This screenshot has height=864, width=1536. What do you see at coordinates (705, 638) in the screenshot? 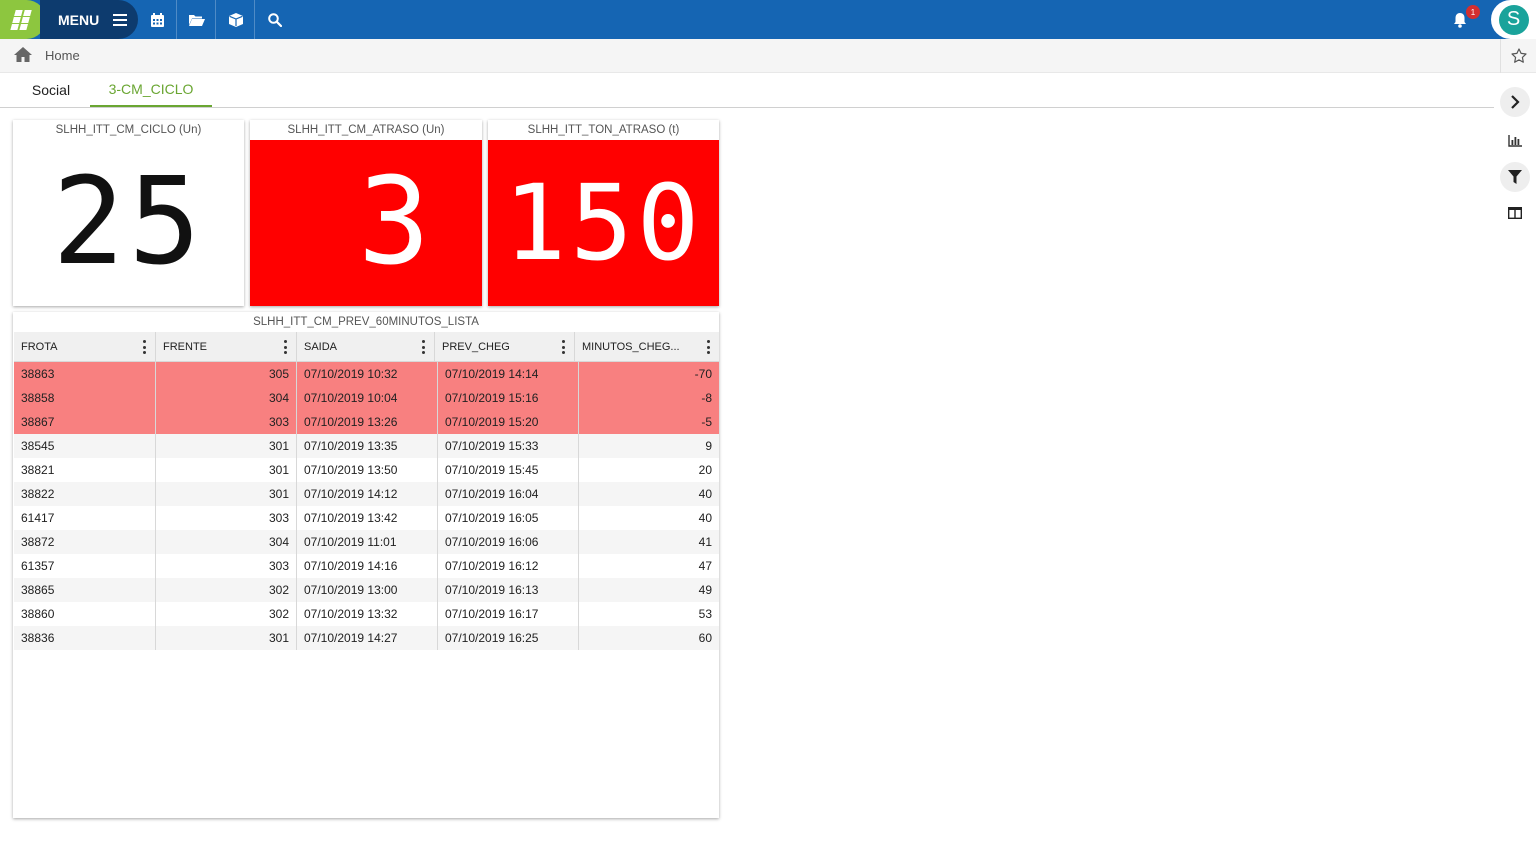
I see `cell-minutos-cheg: 60` at bounding box center [705, 638].